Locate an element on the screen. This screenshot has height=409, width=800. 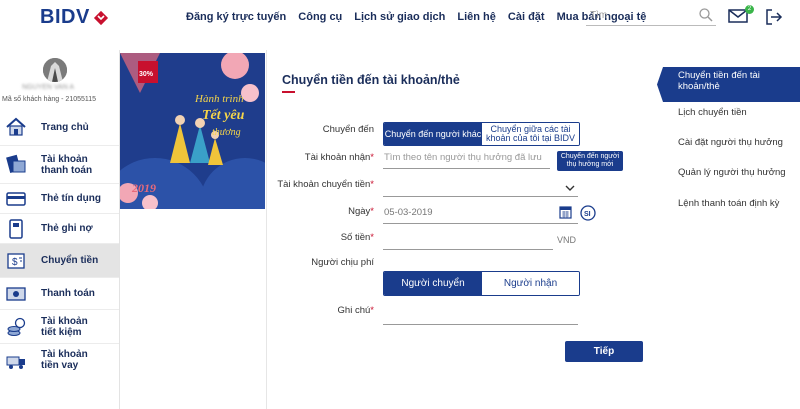
sidebar-item-loan: Tài khoản tiền vay is located at coordinates (59, 360).